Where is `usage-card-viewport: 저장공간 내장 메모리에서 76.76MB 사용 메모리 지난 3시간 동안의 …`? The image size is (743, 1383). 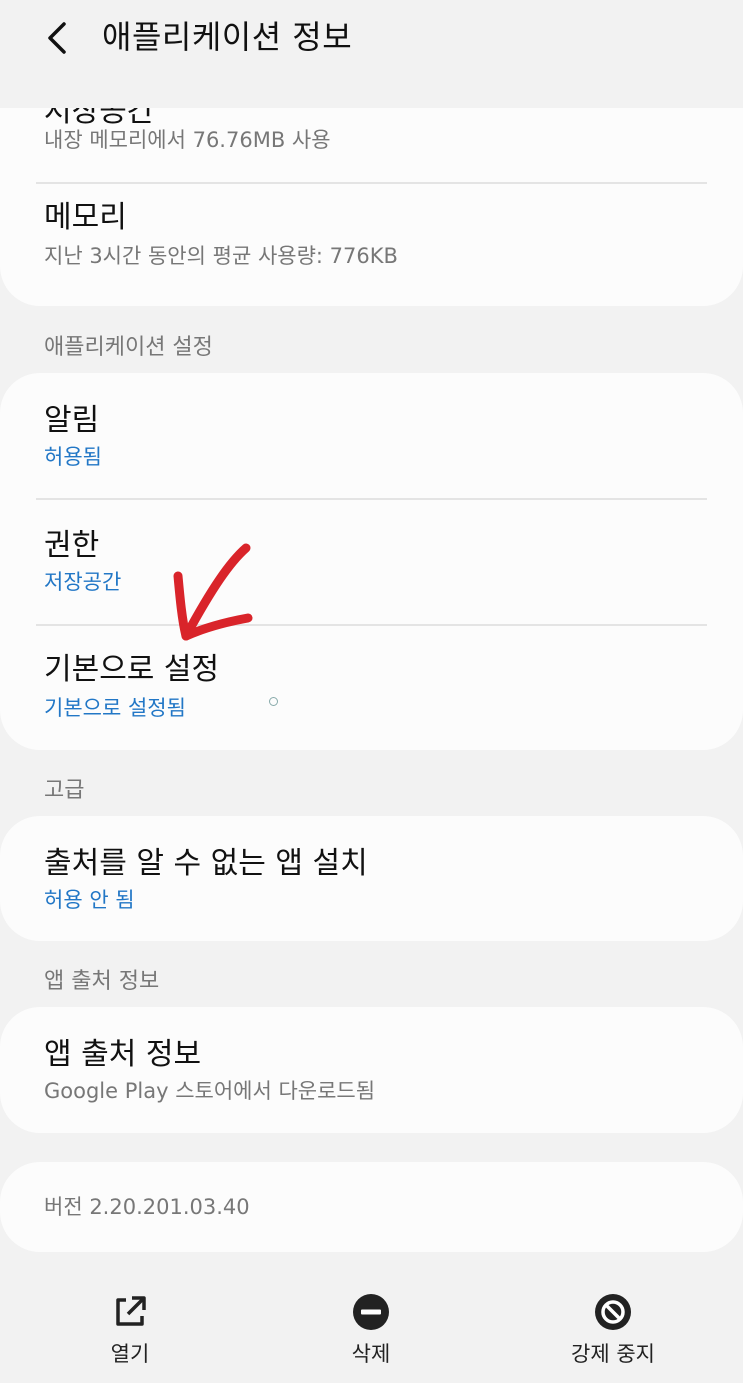
usage-card-viewport: 저장공간 내장 메모리에서 76.76MB 사용 메모리 지난 3시간 동안의 … is located at coordinates (371, 208).